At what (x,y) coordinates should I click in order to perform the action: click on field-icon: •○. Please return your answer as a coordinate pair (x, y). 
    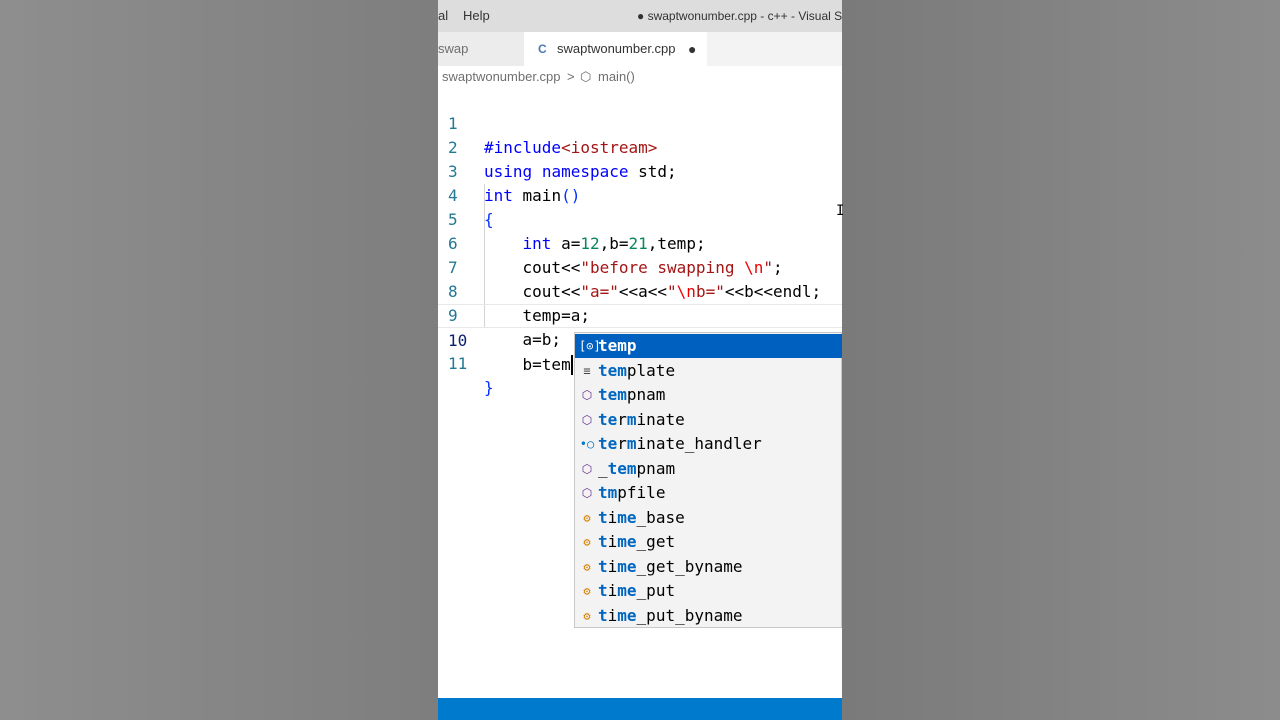
    Looking at the image, I should click on (587, 444).